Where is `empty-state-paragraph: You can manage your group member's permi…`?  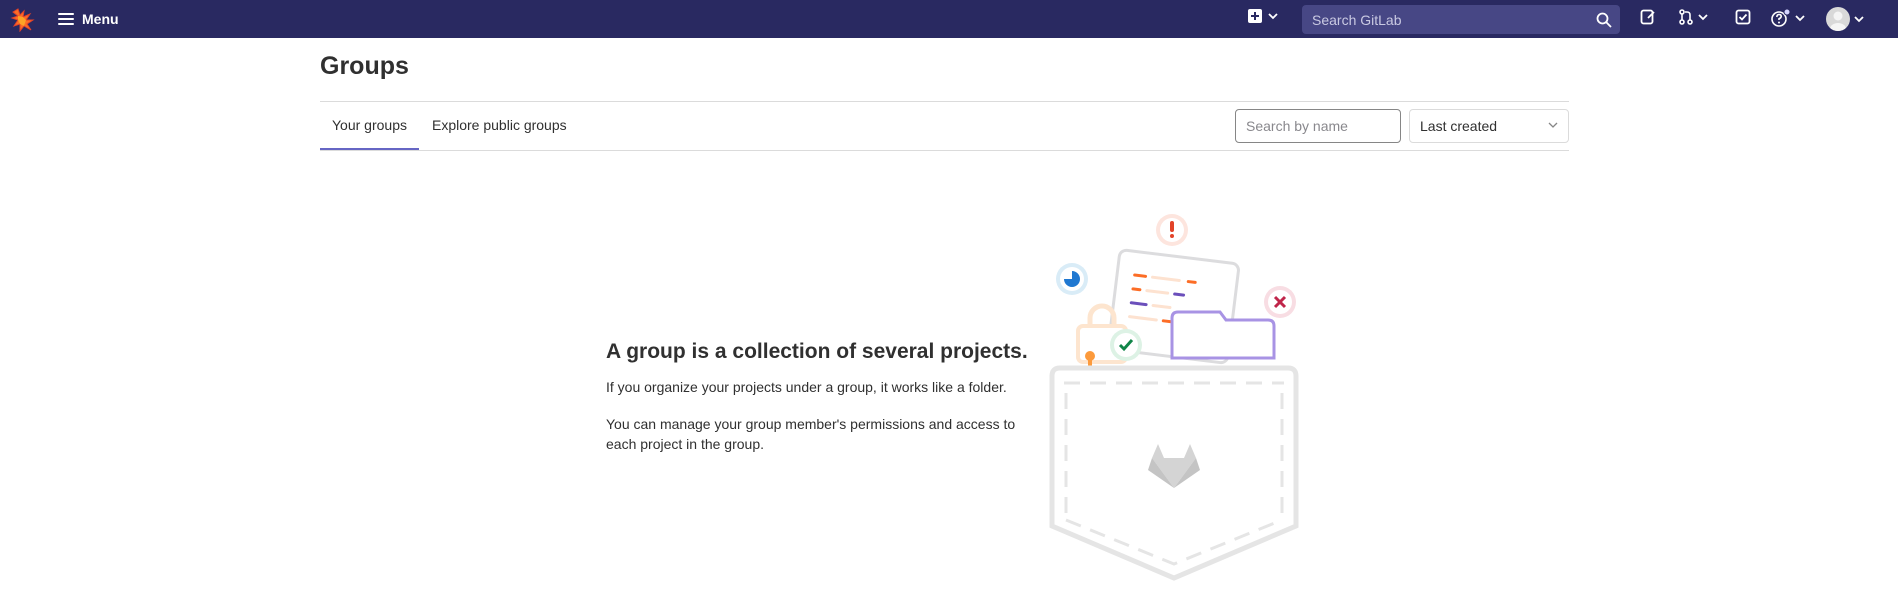 empty-state-paragraph: You can manage your group member's permi… is located at coordinates (811, 434).